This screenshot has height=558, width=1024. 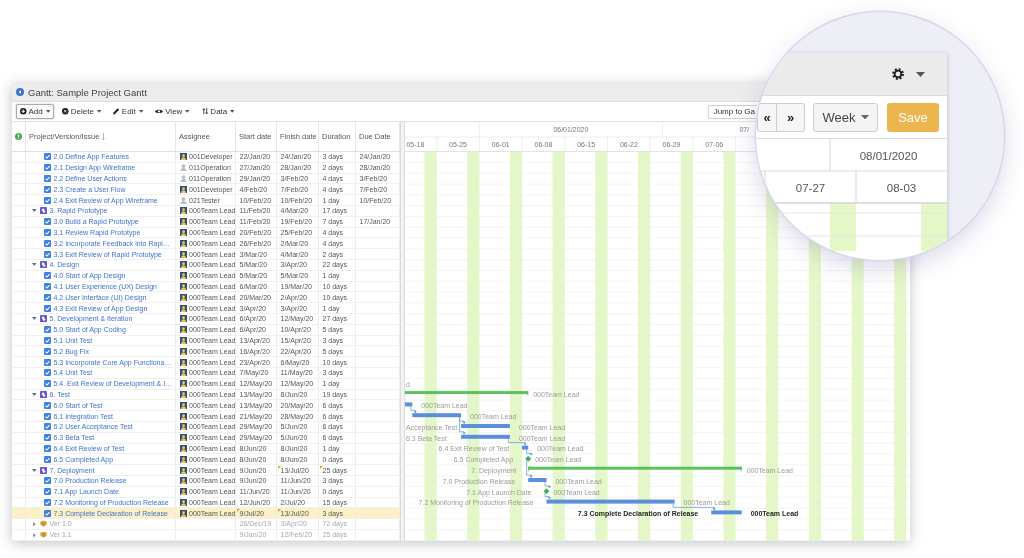 I want to click on settings-icon, so click(x=898, y=74).